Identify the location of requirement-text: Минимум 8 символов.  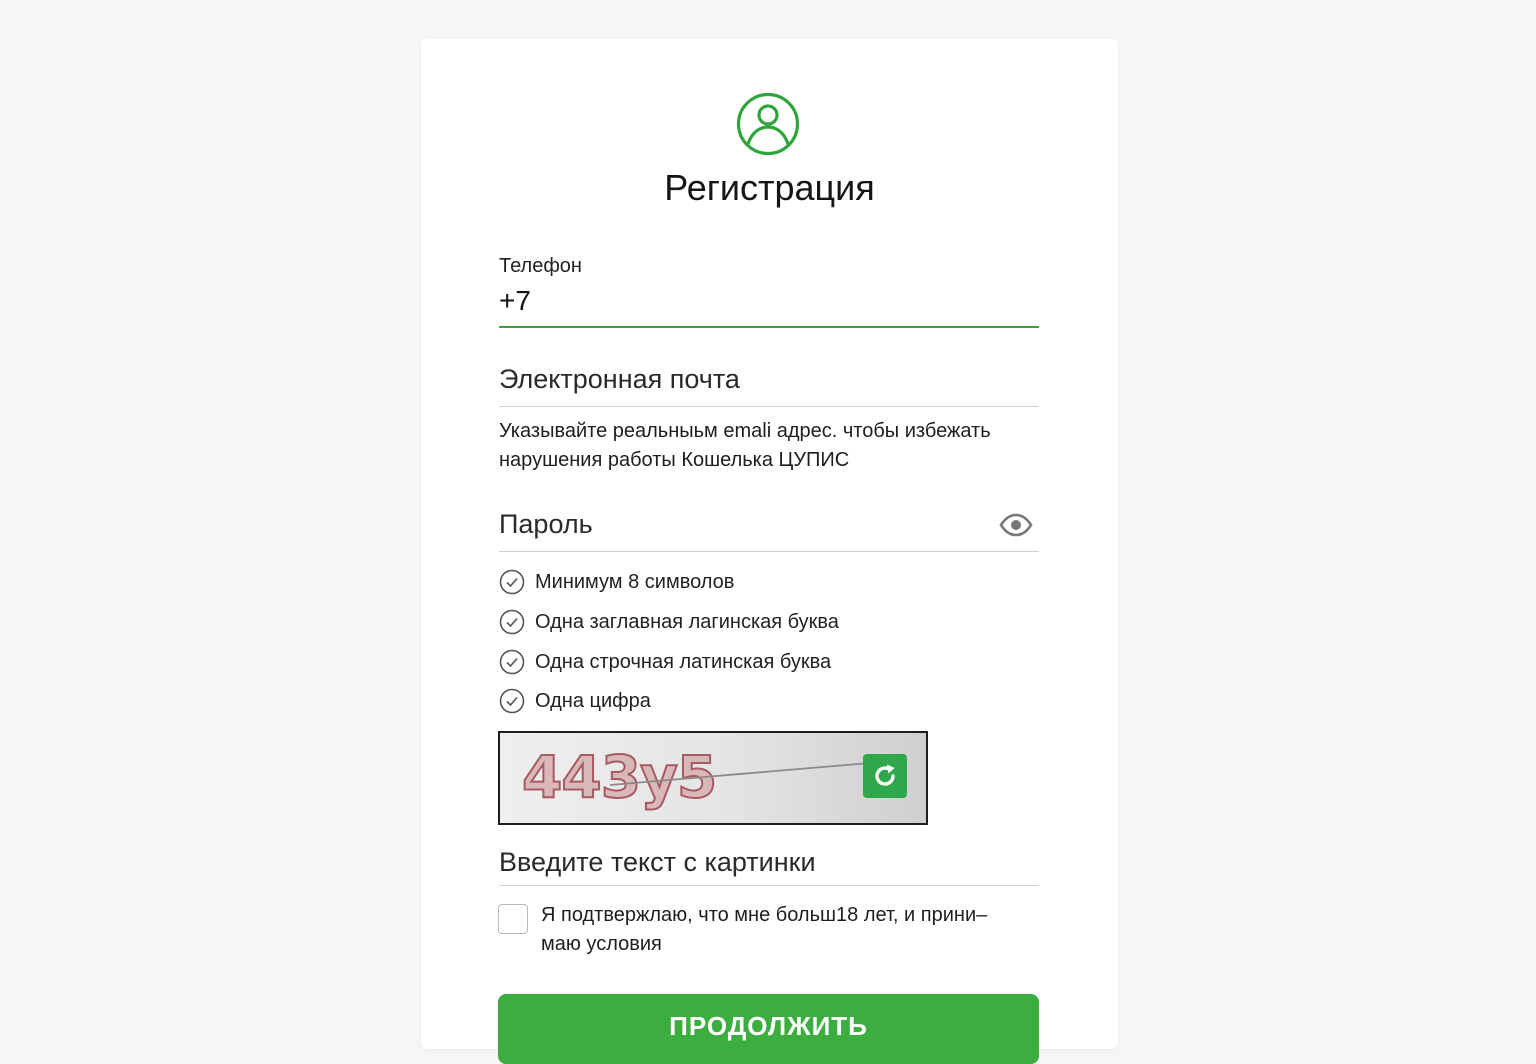
(635, 581).